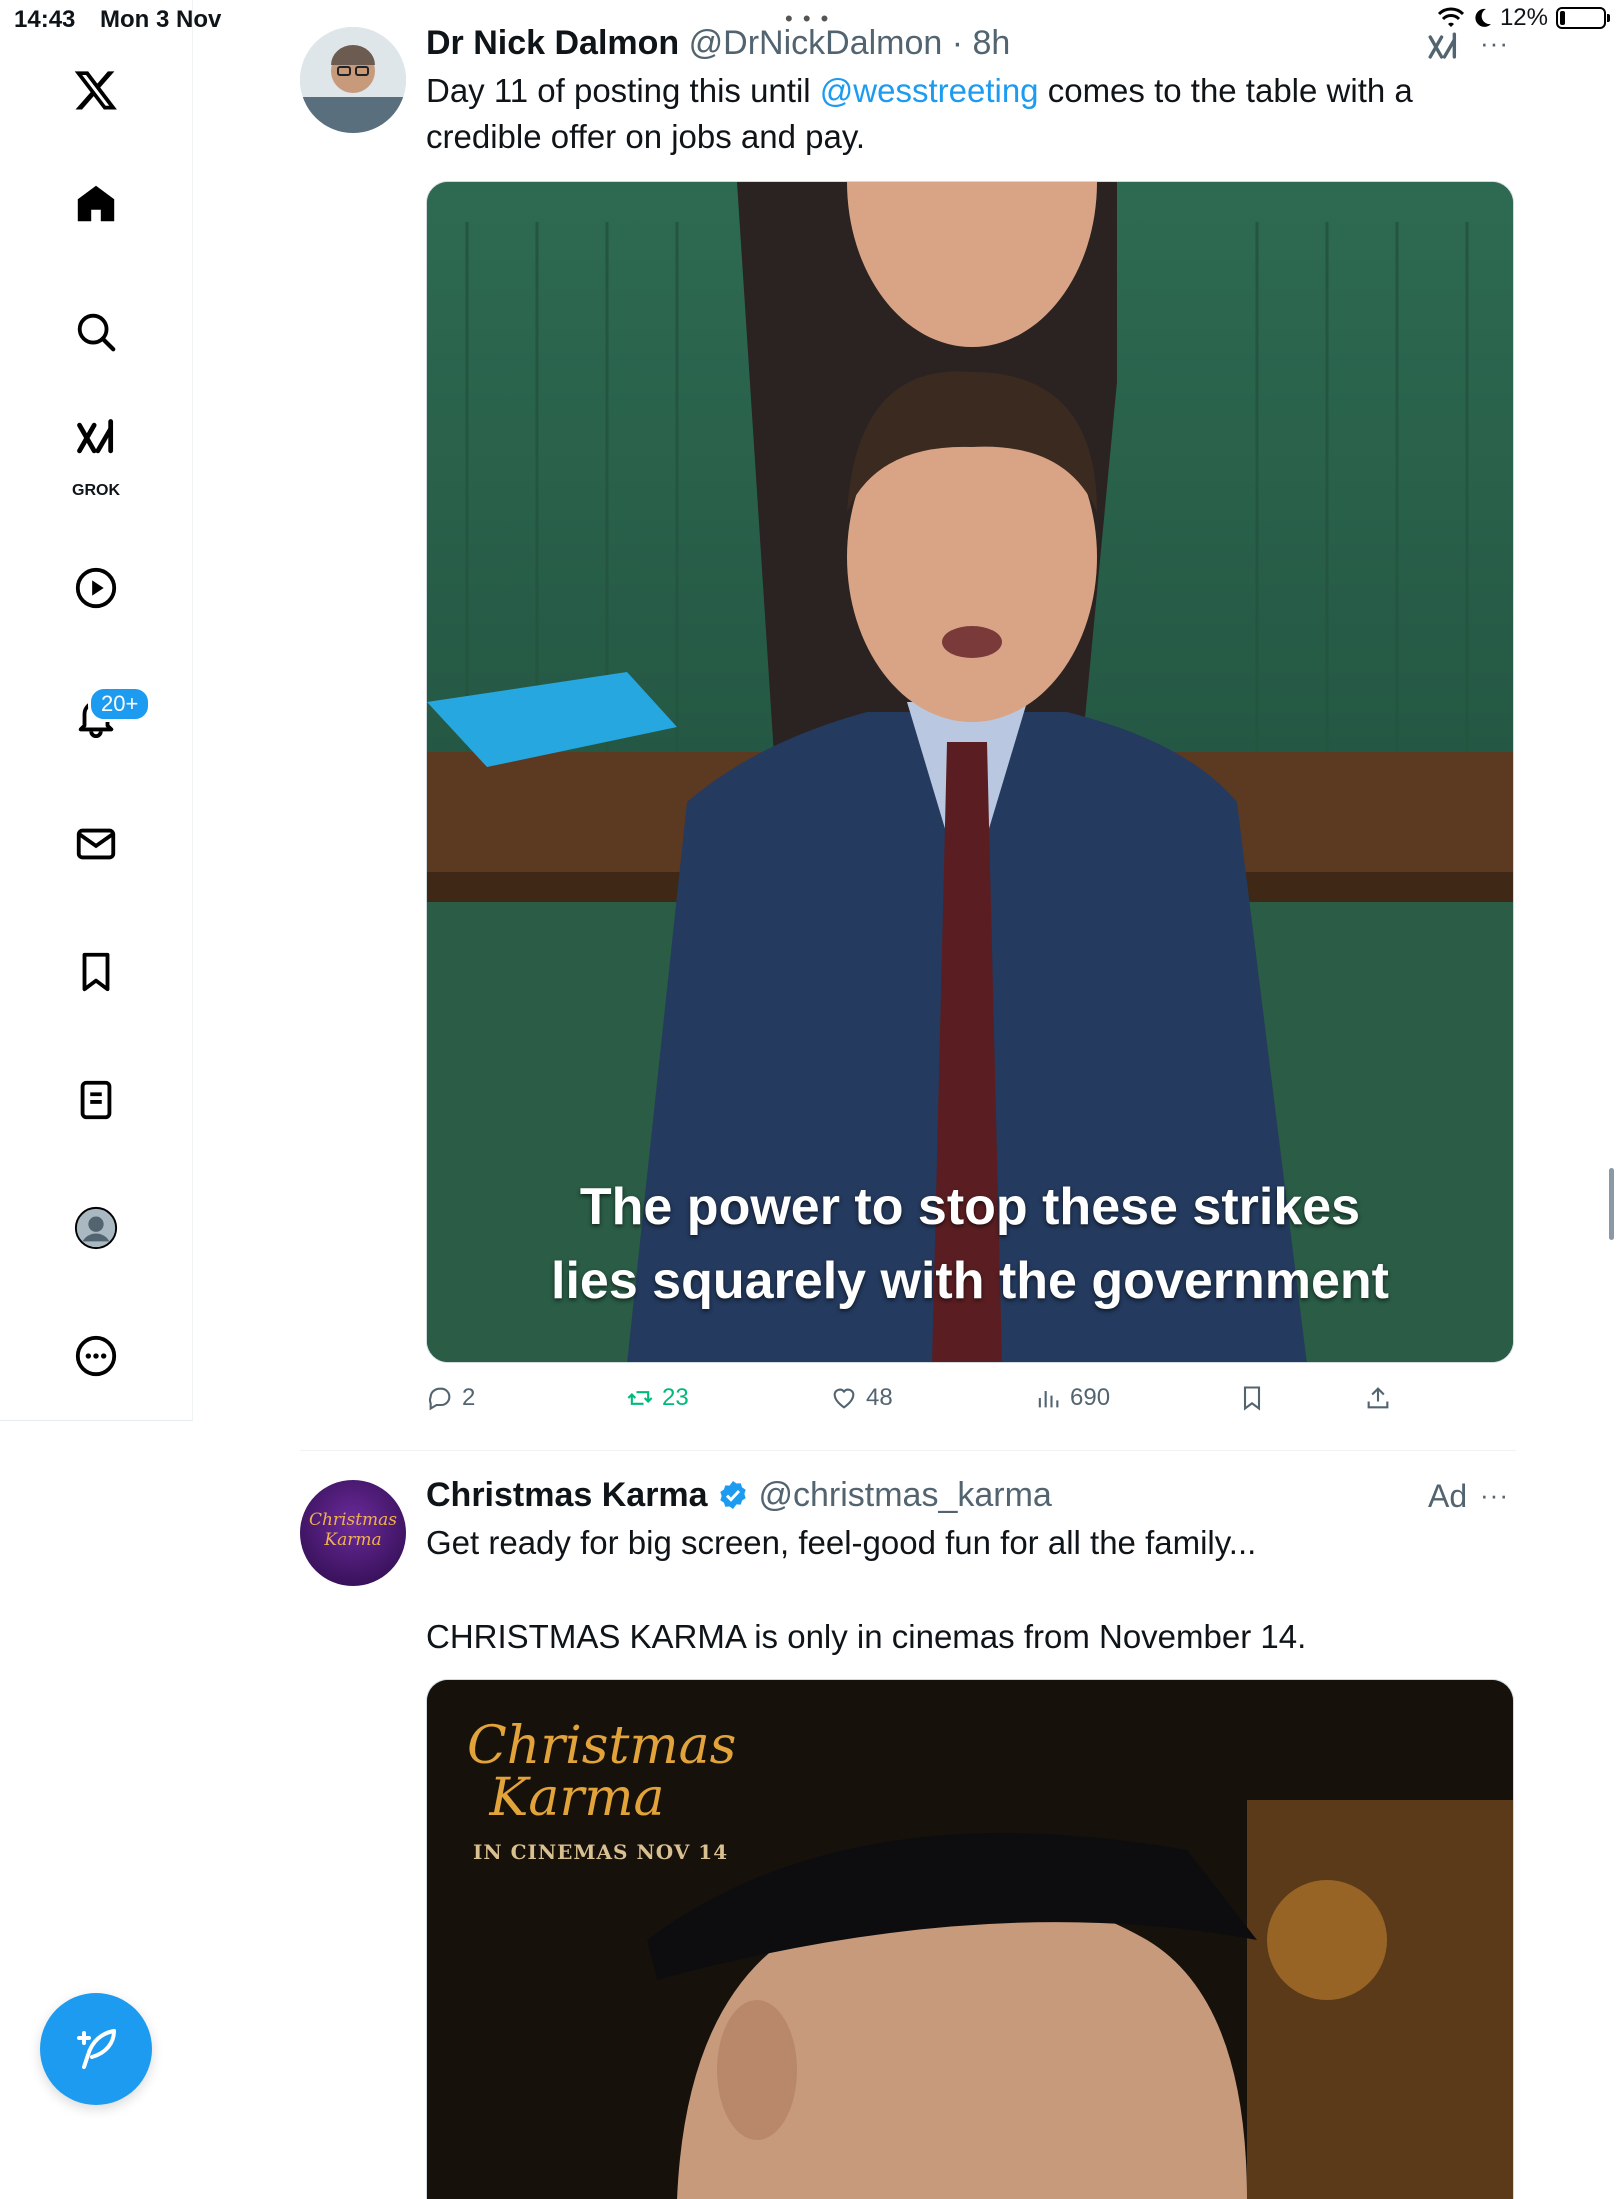 Image resolution: width=1620 pixels, height=2199 pixels. Describe the element at coordinates (908, 1450) in the screenshot. I see `tweet-divider` at that location.